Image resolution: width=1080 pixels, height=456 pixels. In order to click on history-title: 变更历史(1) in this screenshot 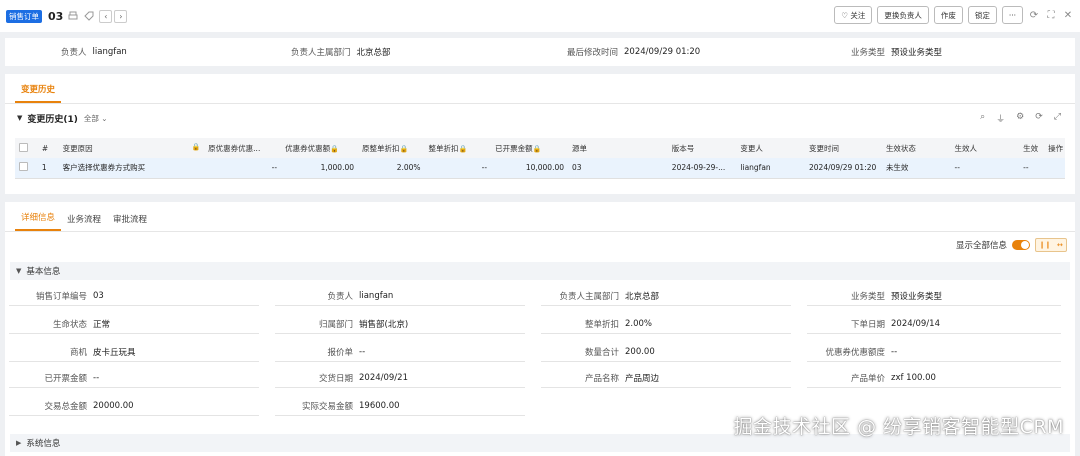, I will do `click(52, 119)`.